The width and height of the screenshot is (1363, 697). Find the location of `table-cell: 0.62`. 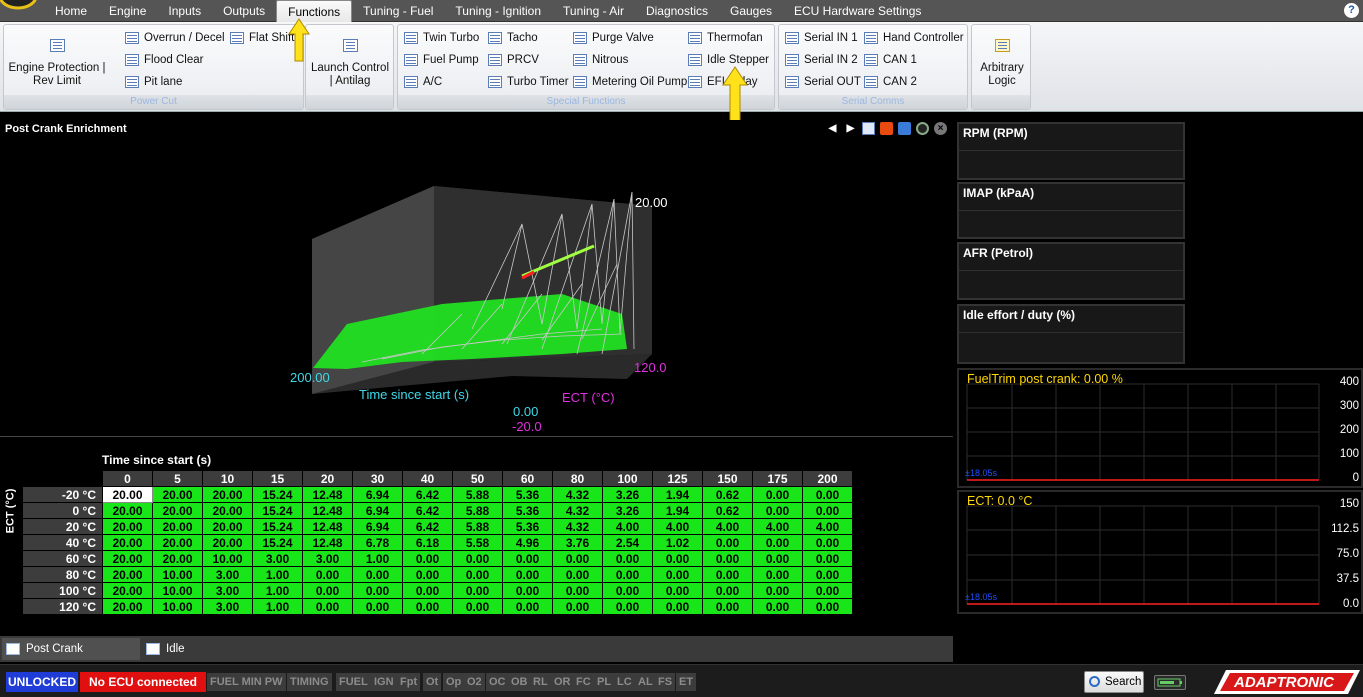

table-cell: 0.62 is located at coordinates (727, 494).